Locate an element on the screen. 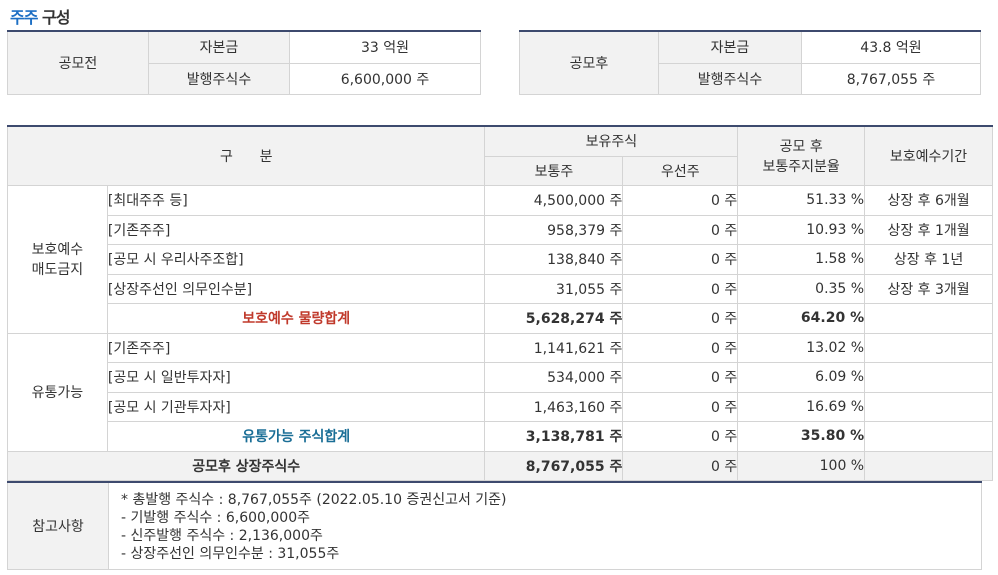  row-period: 상장 후 3개월 is located at coordinates (928, 288).